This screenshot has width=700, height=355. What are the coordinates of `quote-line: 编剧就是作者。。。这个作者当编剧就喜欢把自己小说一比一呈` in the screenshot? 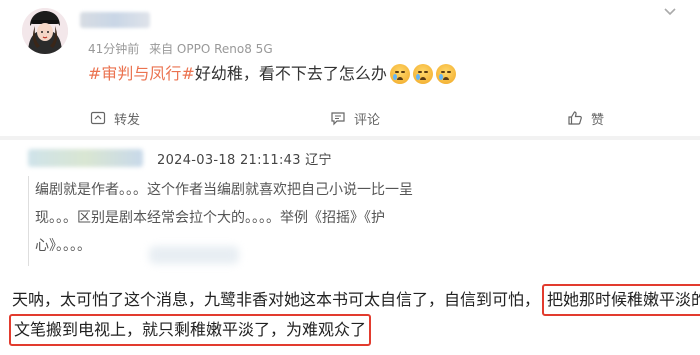 It's located at (224, 190).